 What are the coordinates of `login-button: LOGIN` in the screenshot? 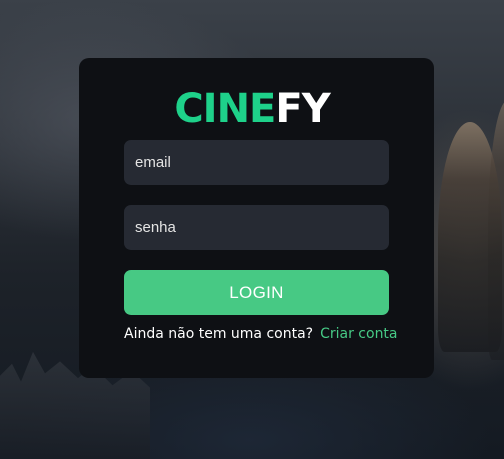 It's located at (256, 292).